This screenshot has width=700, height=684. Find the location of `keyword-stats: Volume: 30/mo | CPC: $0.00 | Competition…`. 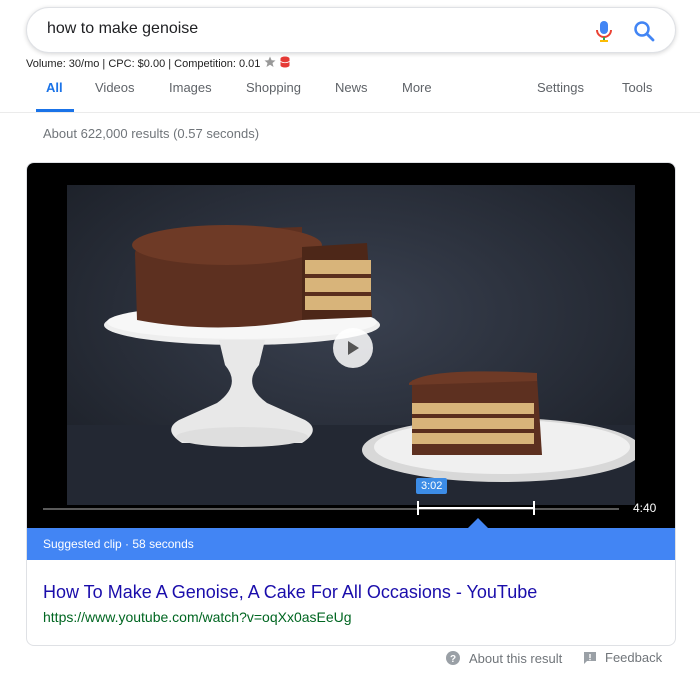

keyword-stats: Volume: 30/mo | CPC: $0.00 | Competition… is located at coordinates (158, 63).